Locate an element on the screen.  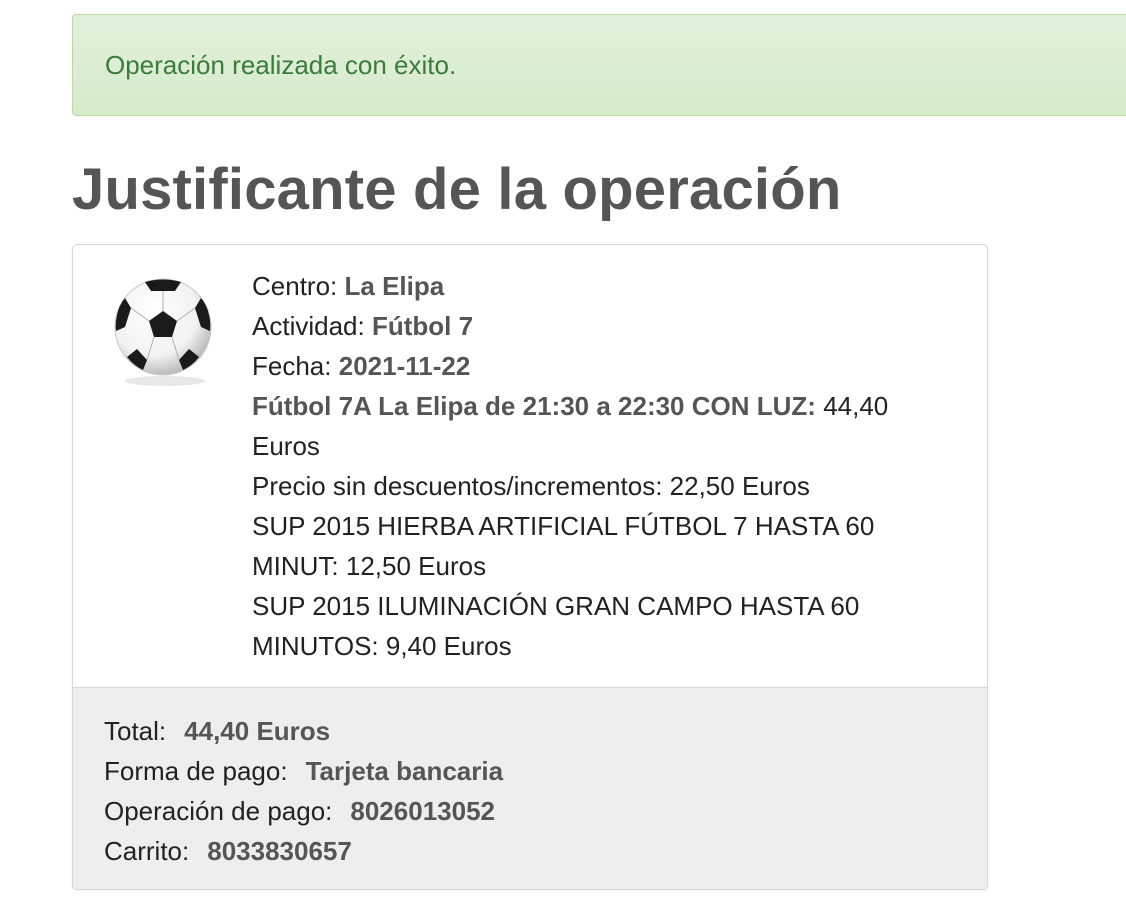
payment-method-label: Forma de pago: is located at coordinates (196, 771).